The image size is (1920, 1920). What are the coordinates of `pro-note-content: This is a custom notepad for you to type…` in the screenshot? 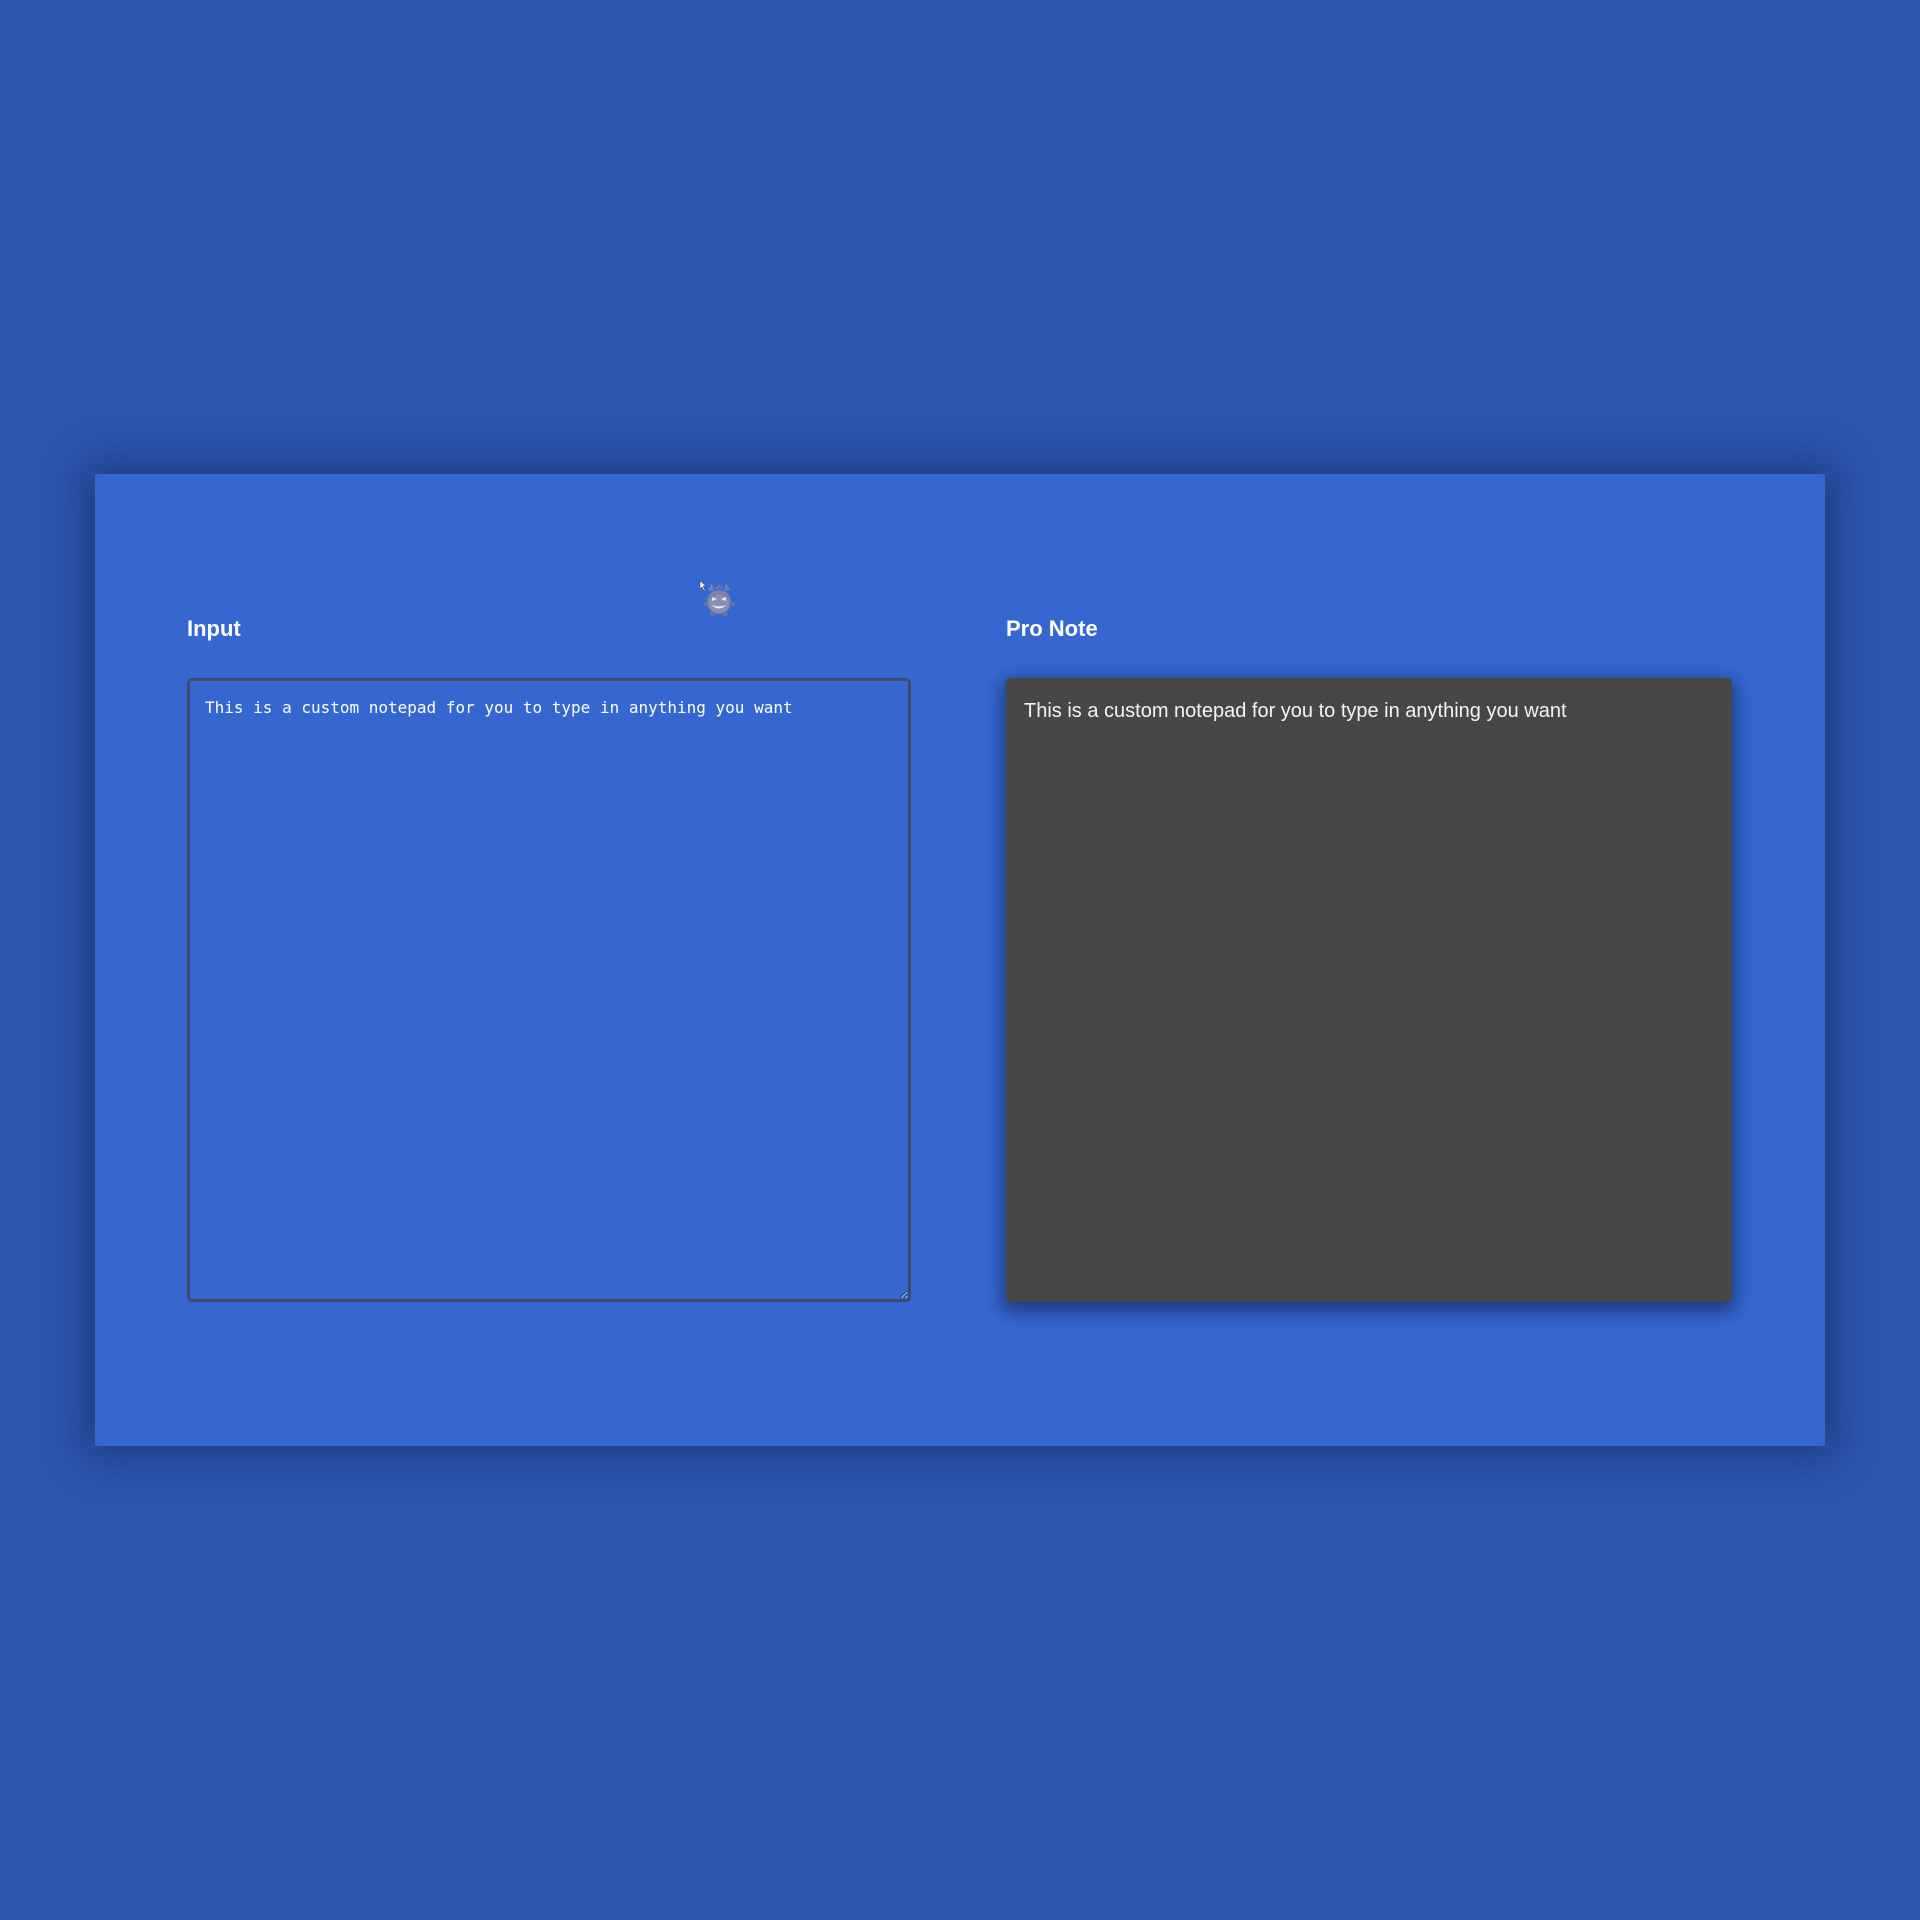 It's located at (1295, 711).